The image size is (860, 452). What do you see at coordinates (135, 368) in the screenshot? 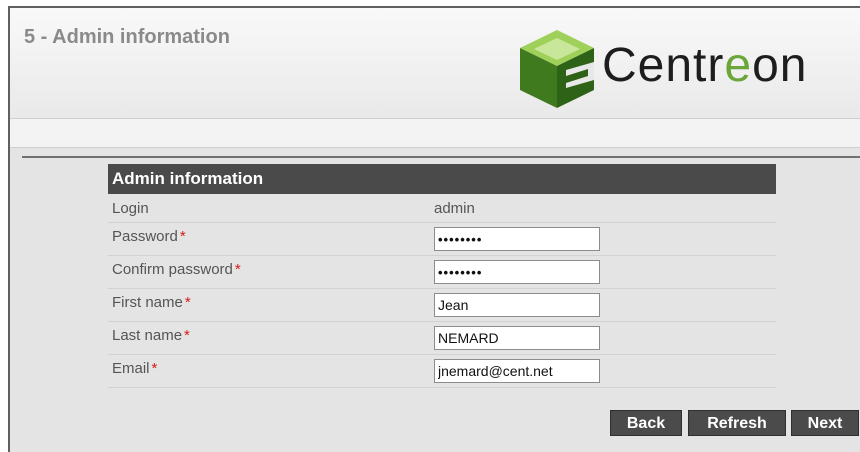
I see `email-label: Email *` at bounding box center [135, 368].